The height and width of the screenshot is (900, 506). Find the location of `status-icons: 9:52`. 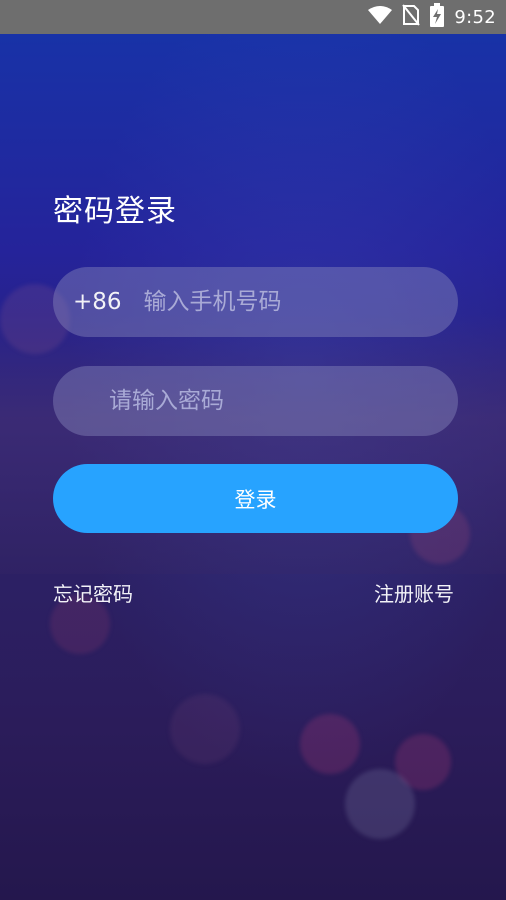

status-icons: 9:52 is located at coordinates (432, 17).